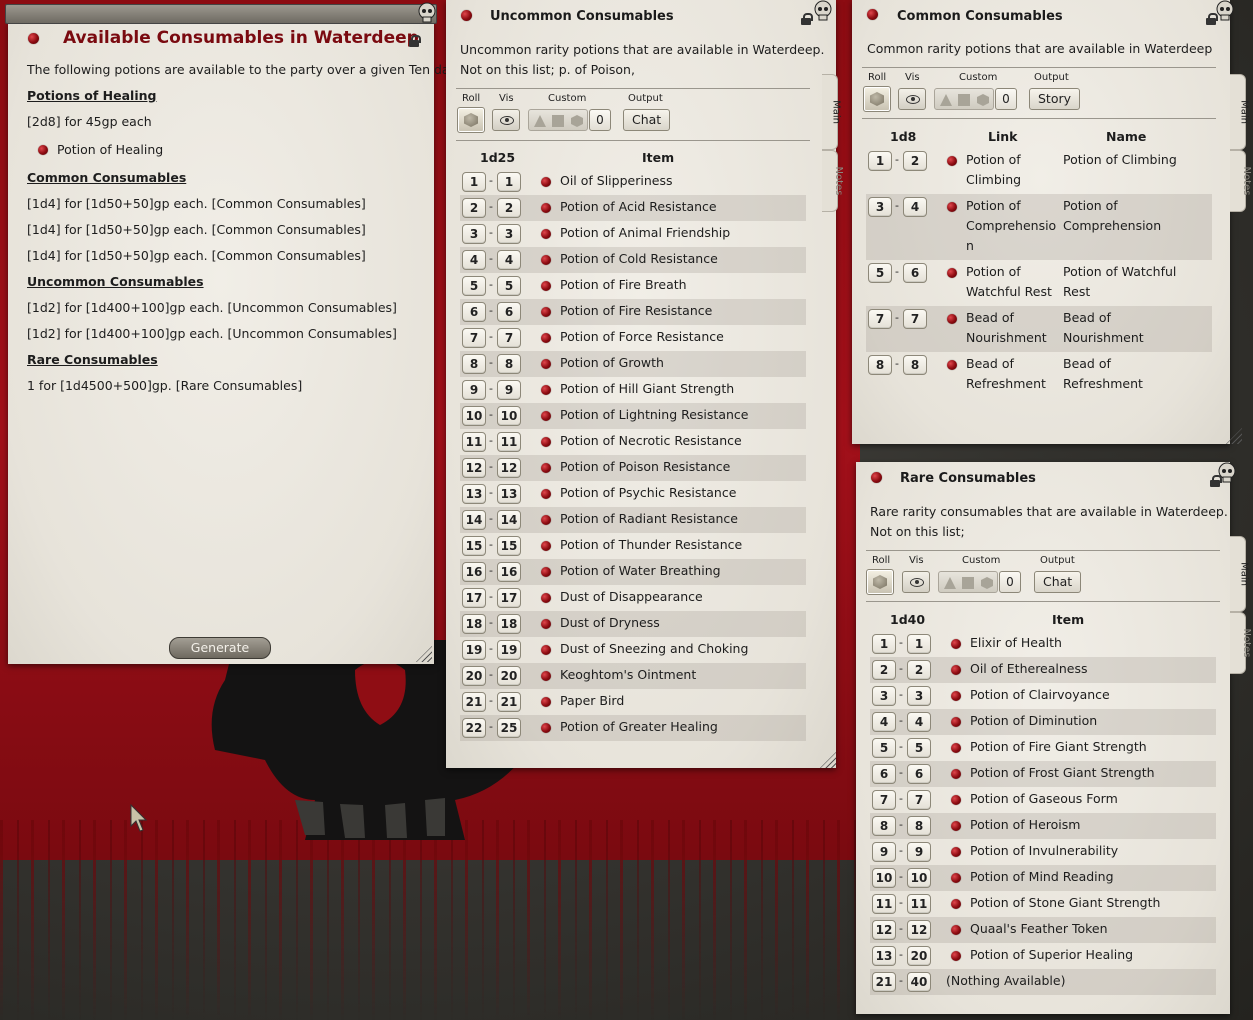  I want to click on item-link: Potion of Cold Resistance, so click(639, 258).